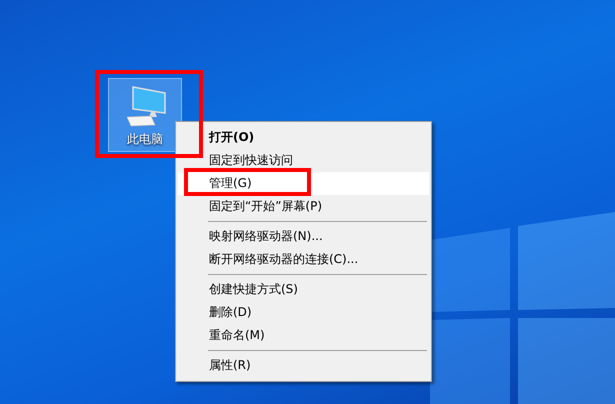  I want to click on menu-item: 管理(G), so click(303, 183).